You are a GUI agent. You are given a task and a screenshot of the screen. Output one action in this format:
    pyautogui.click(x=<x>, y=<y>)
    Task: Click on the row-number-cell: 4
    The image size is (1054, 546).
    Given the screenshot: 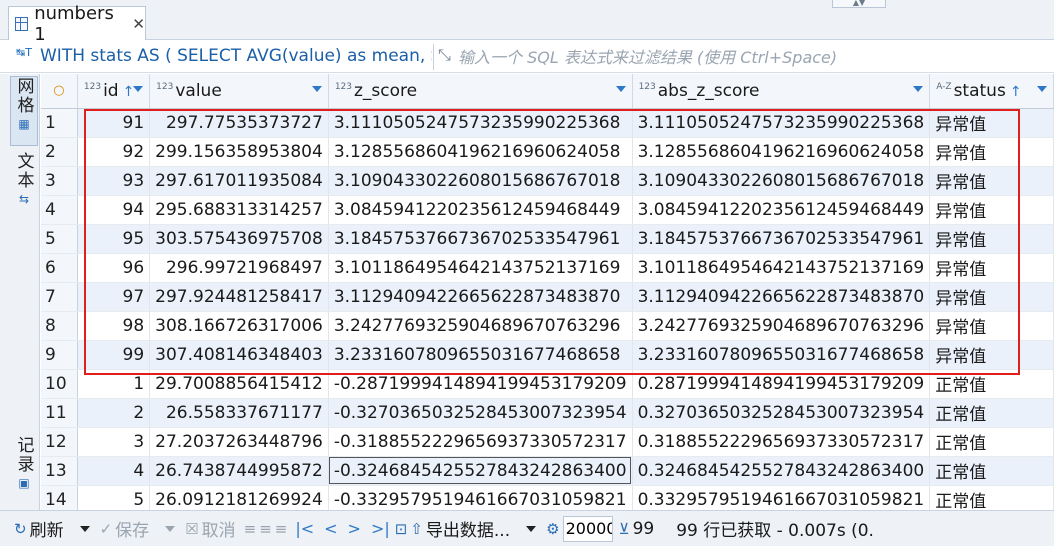 What is the action you would take?
    pyautogui.click(x=59, y=210)
    